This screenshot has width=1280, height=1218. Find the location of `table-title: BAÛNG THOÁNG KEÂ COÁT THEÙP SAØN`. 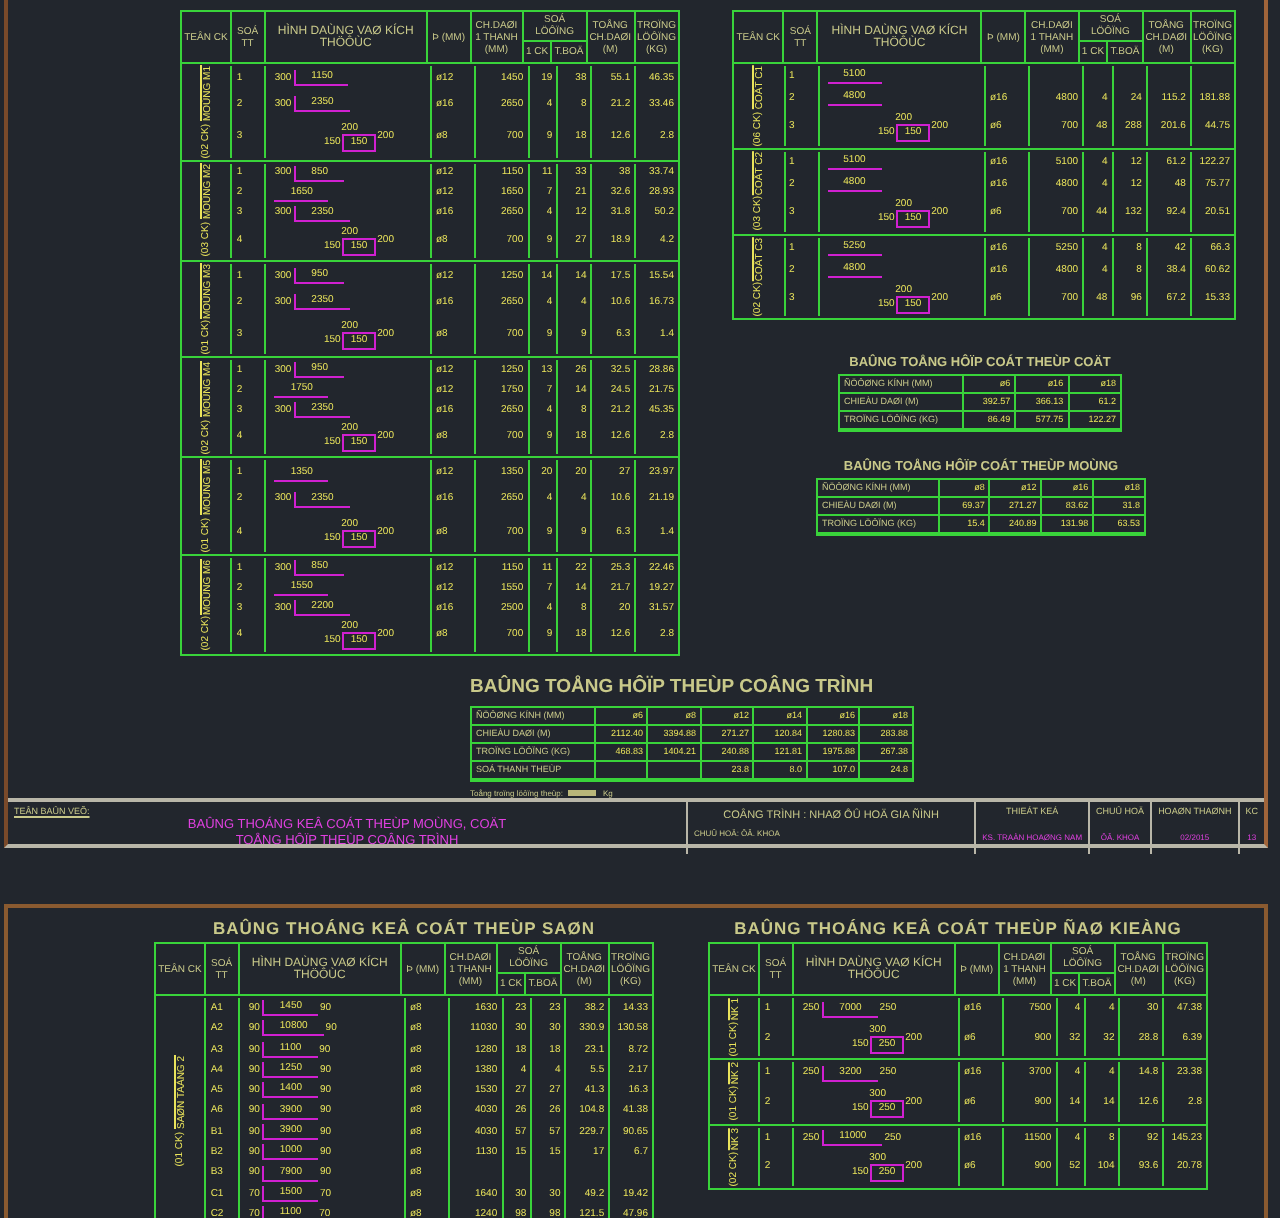

table-title: BAÛNG THOÁNG KEÂ COÁT THEÙP SAØN is located at coordinates (404, 928).